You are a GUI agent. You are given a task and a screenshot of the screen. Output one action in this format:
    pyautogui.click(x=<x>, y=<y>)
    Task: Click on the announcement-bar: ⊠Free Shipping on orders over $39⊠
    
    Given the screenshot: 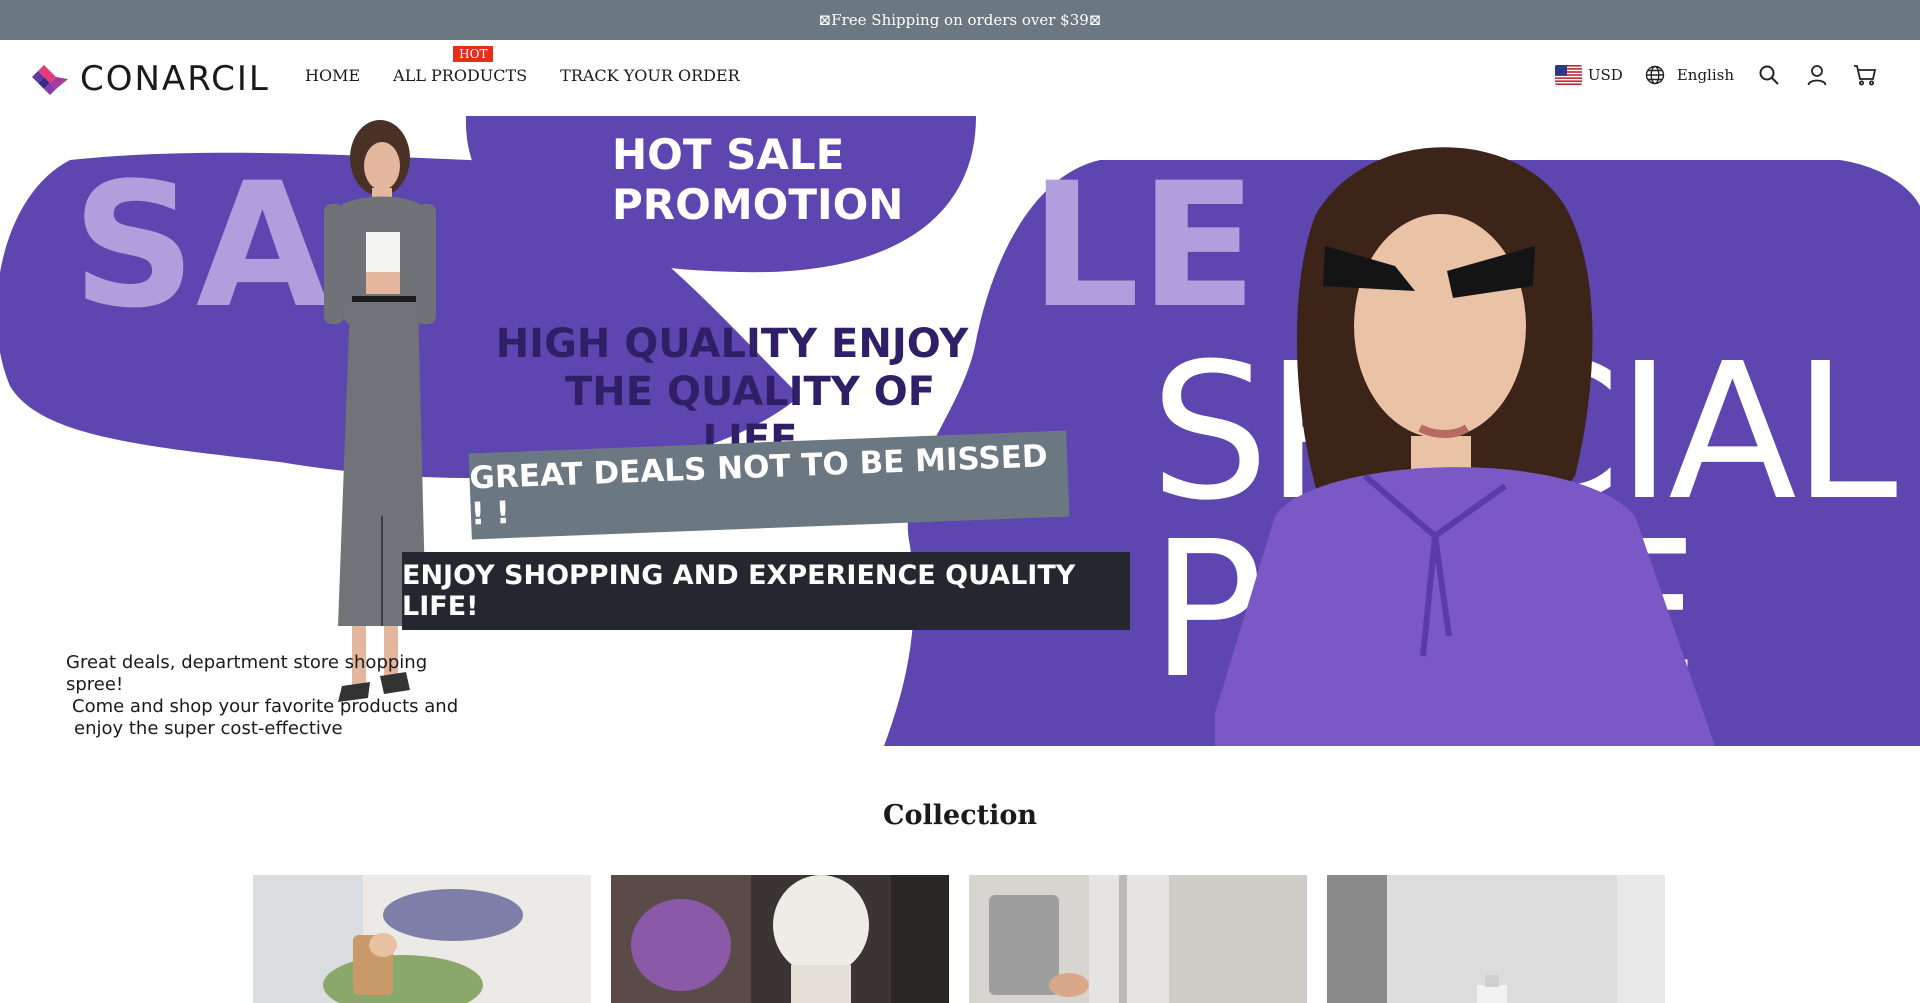 What is the action you would take?
    pyautogui.click(x=960, y=20)
    